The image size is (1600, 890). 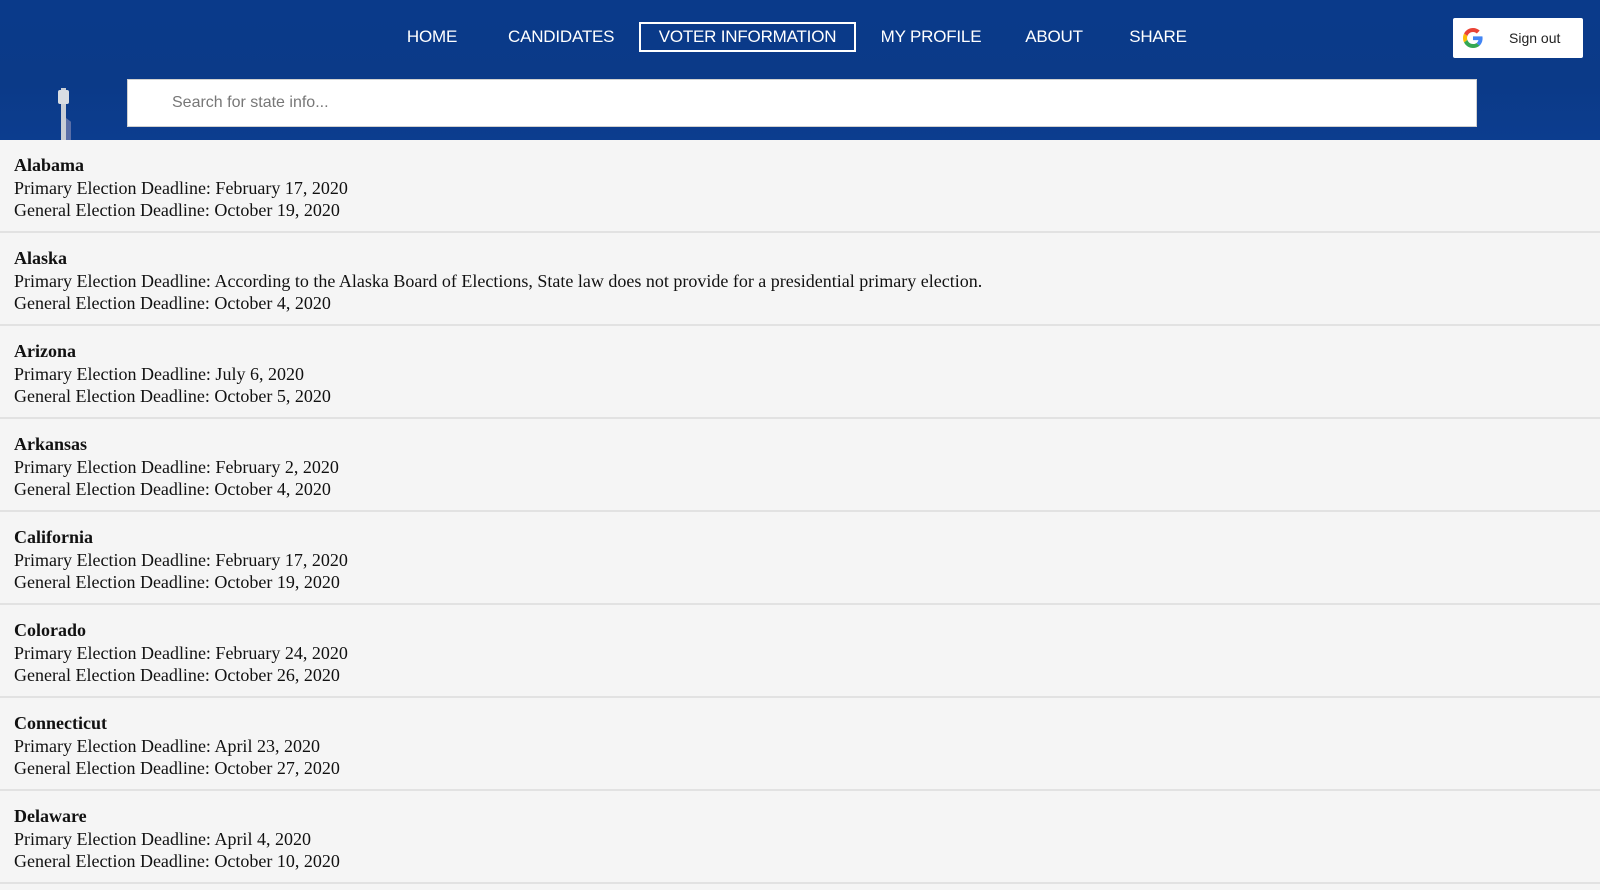 I want to click on nav-home: HOME, so click(x=432, y=37).